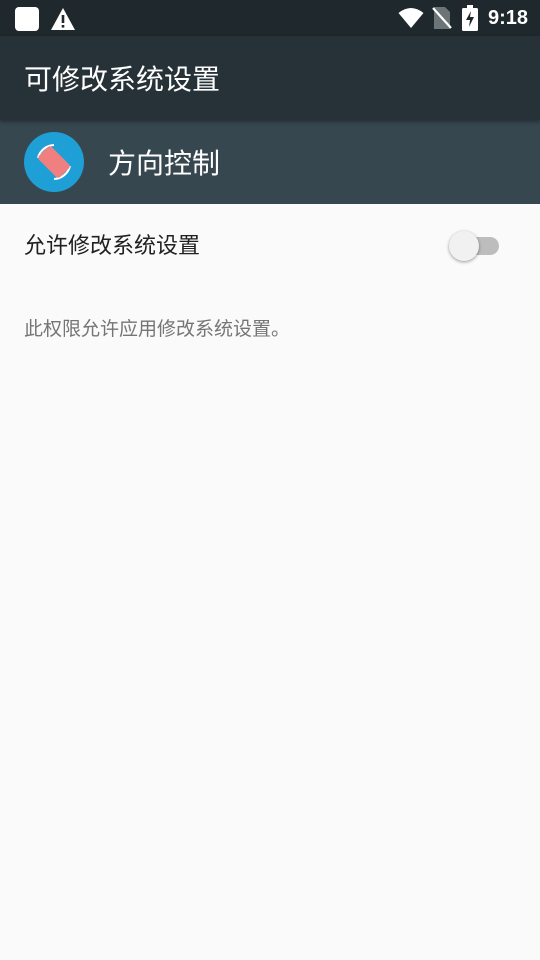 The width and height of the screenshot is (540, 960). What do you see at coordinates (507, 17) in the screenshot?
I see `status-time: 9:18` at bounding box center [507, 17].